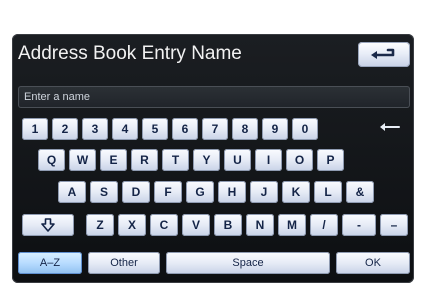  What do you see at coordinates (185, 129) in the screenshot?
I see `key-6: 6` at bounding box center [185, 129].